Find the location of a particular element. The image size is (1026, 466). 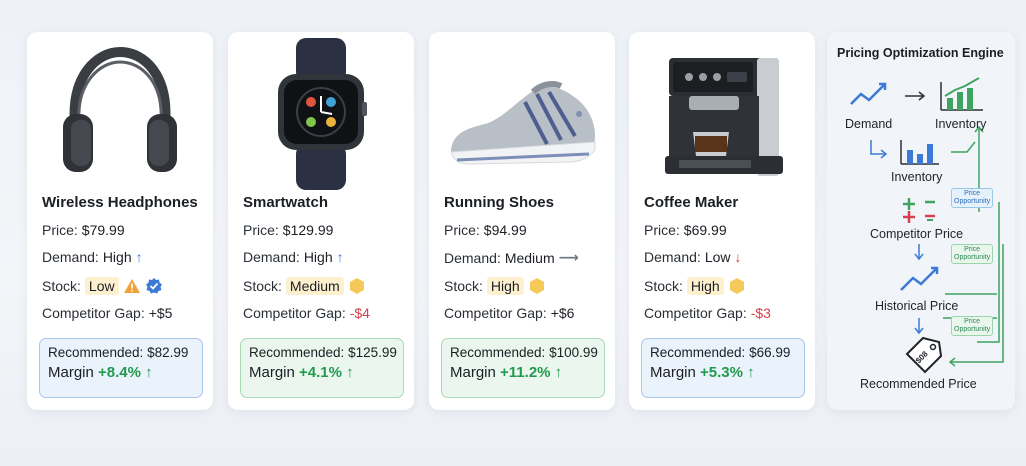

running-shoes-image is located at coordinates (522, 112).